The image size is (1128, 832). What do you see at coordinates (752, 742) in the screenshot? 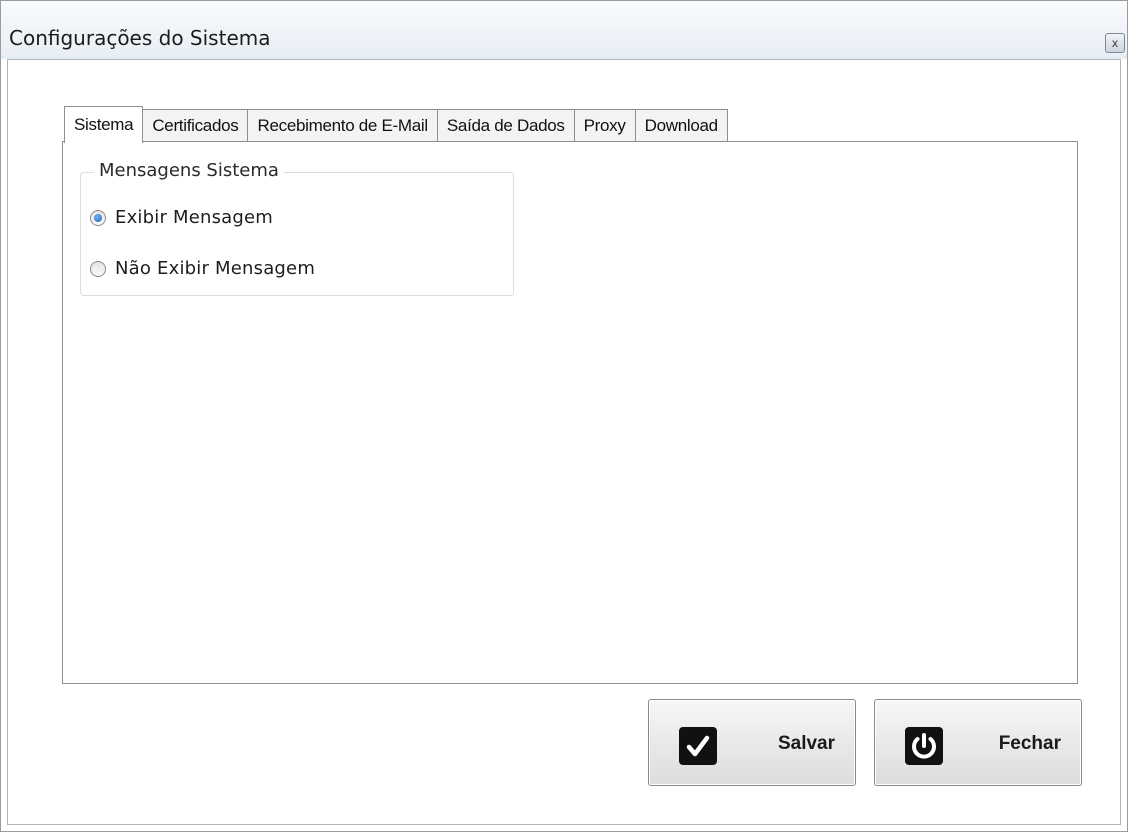
I see `save-button: Salvar` at bounding box center [752, 742].